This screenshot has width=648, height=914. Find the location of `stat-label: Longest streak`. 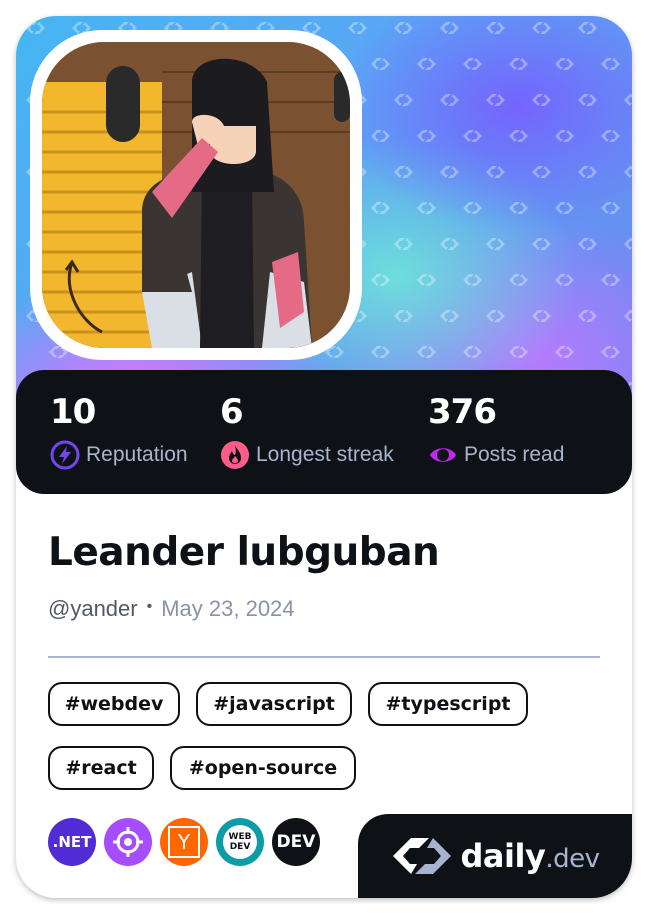

stat-label: Longest streak is located at coordinates (325, 454).